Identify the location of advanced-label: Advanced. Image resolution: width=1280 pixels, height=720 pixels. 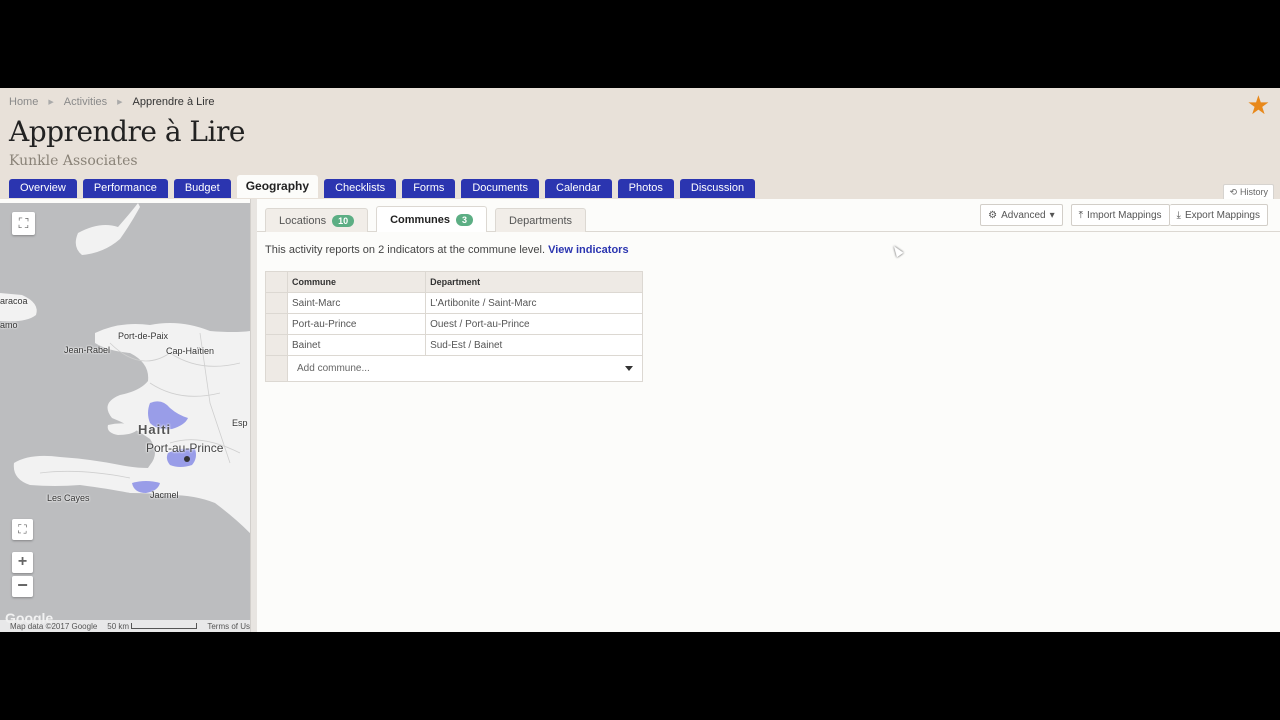
(1023, 215).